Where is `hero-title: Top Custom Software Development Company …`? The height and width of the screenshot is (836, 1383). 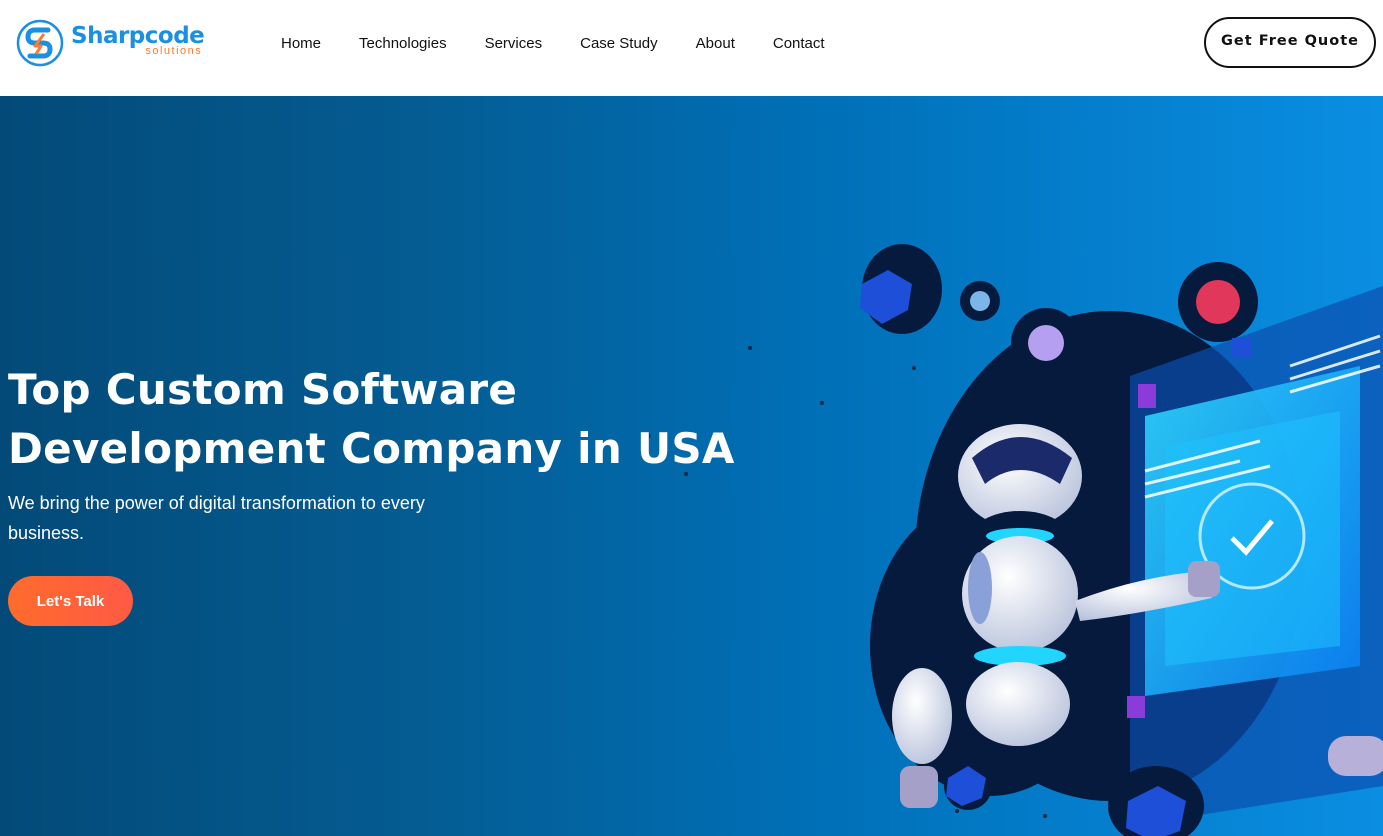 hero-title: Top Custom Software Development Company … is located at coordinates (371, 419).